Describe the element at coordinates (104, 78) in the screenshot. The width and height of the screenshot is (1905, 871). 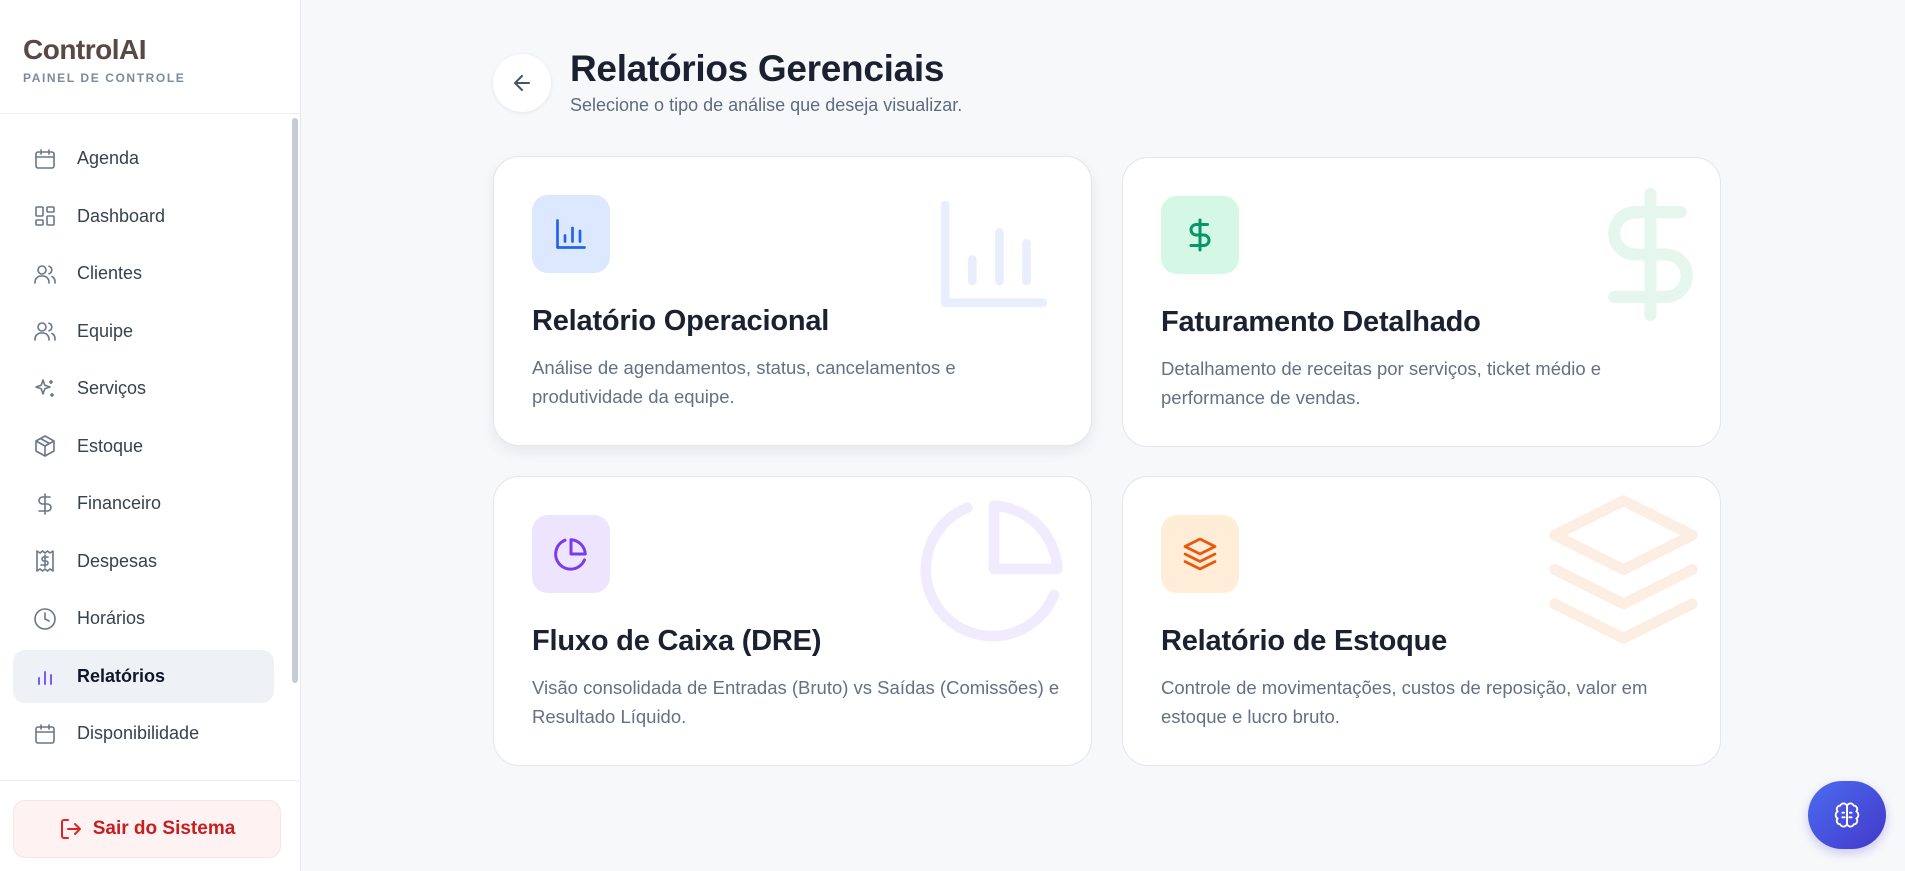
I see `brand-subtitle: PAINEL DE CONTROLE` at that location.